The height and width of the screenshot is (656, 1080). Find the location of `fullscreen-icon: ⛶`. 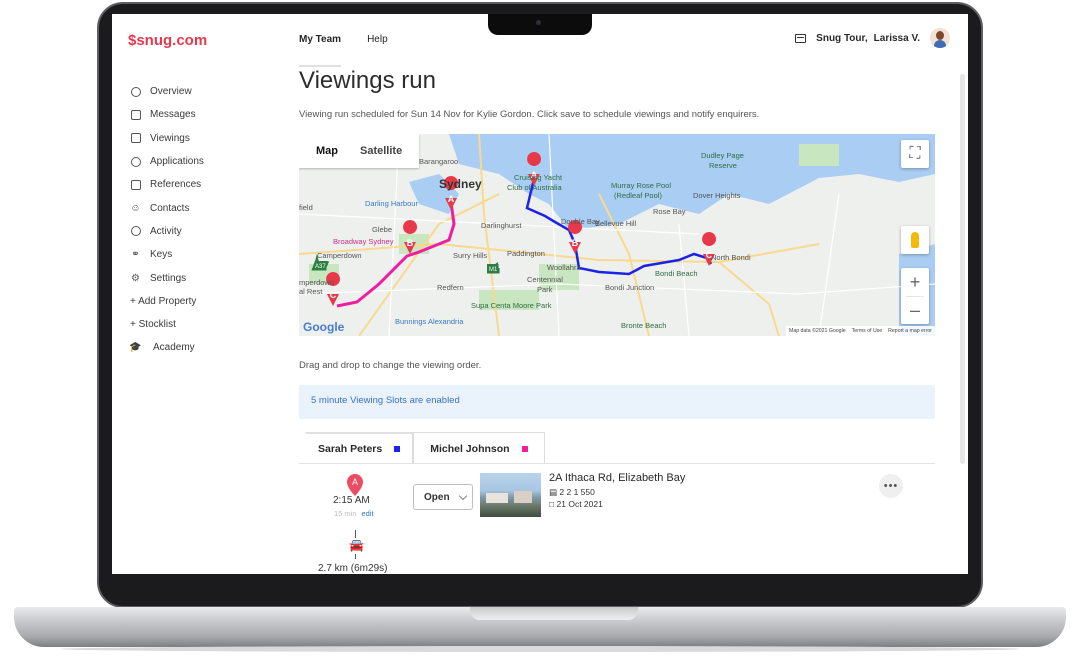

fullscreen-icon: ⛶ is located at coordinates (915, 154).